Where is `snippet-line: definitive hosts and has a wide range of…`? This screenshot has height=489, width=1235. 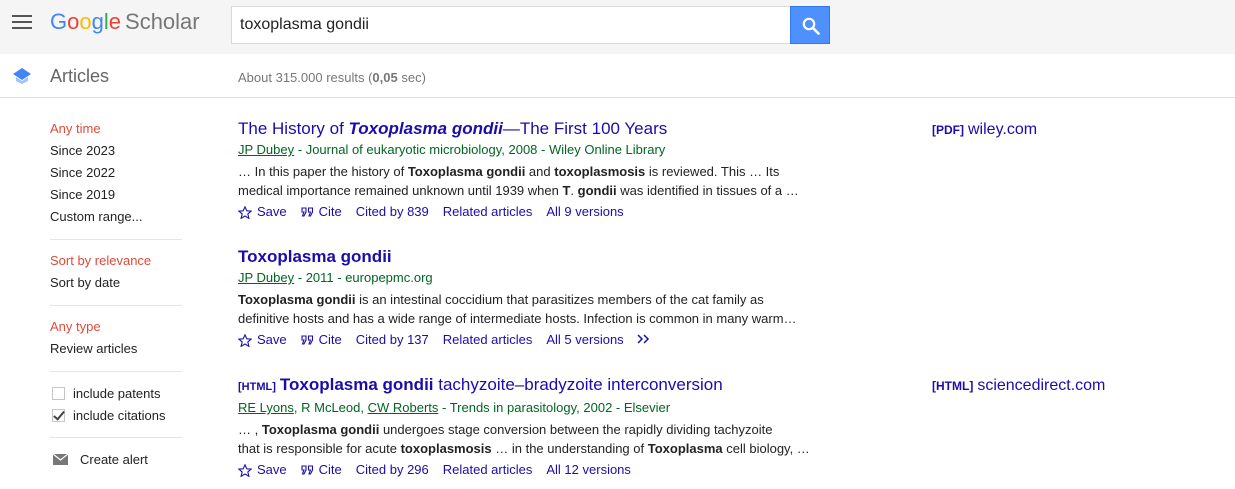 snippet-line: definitive hosts and has a wide range of… is located at coordinates (525, 318).